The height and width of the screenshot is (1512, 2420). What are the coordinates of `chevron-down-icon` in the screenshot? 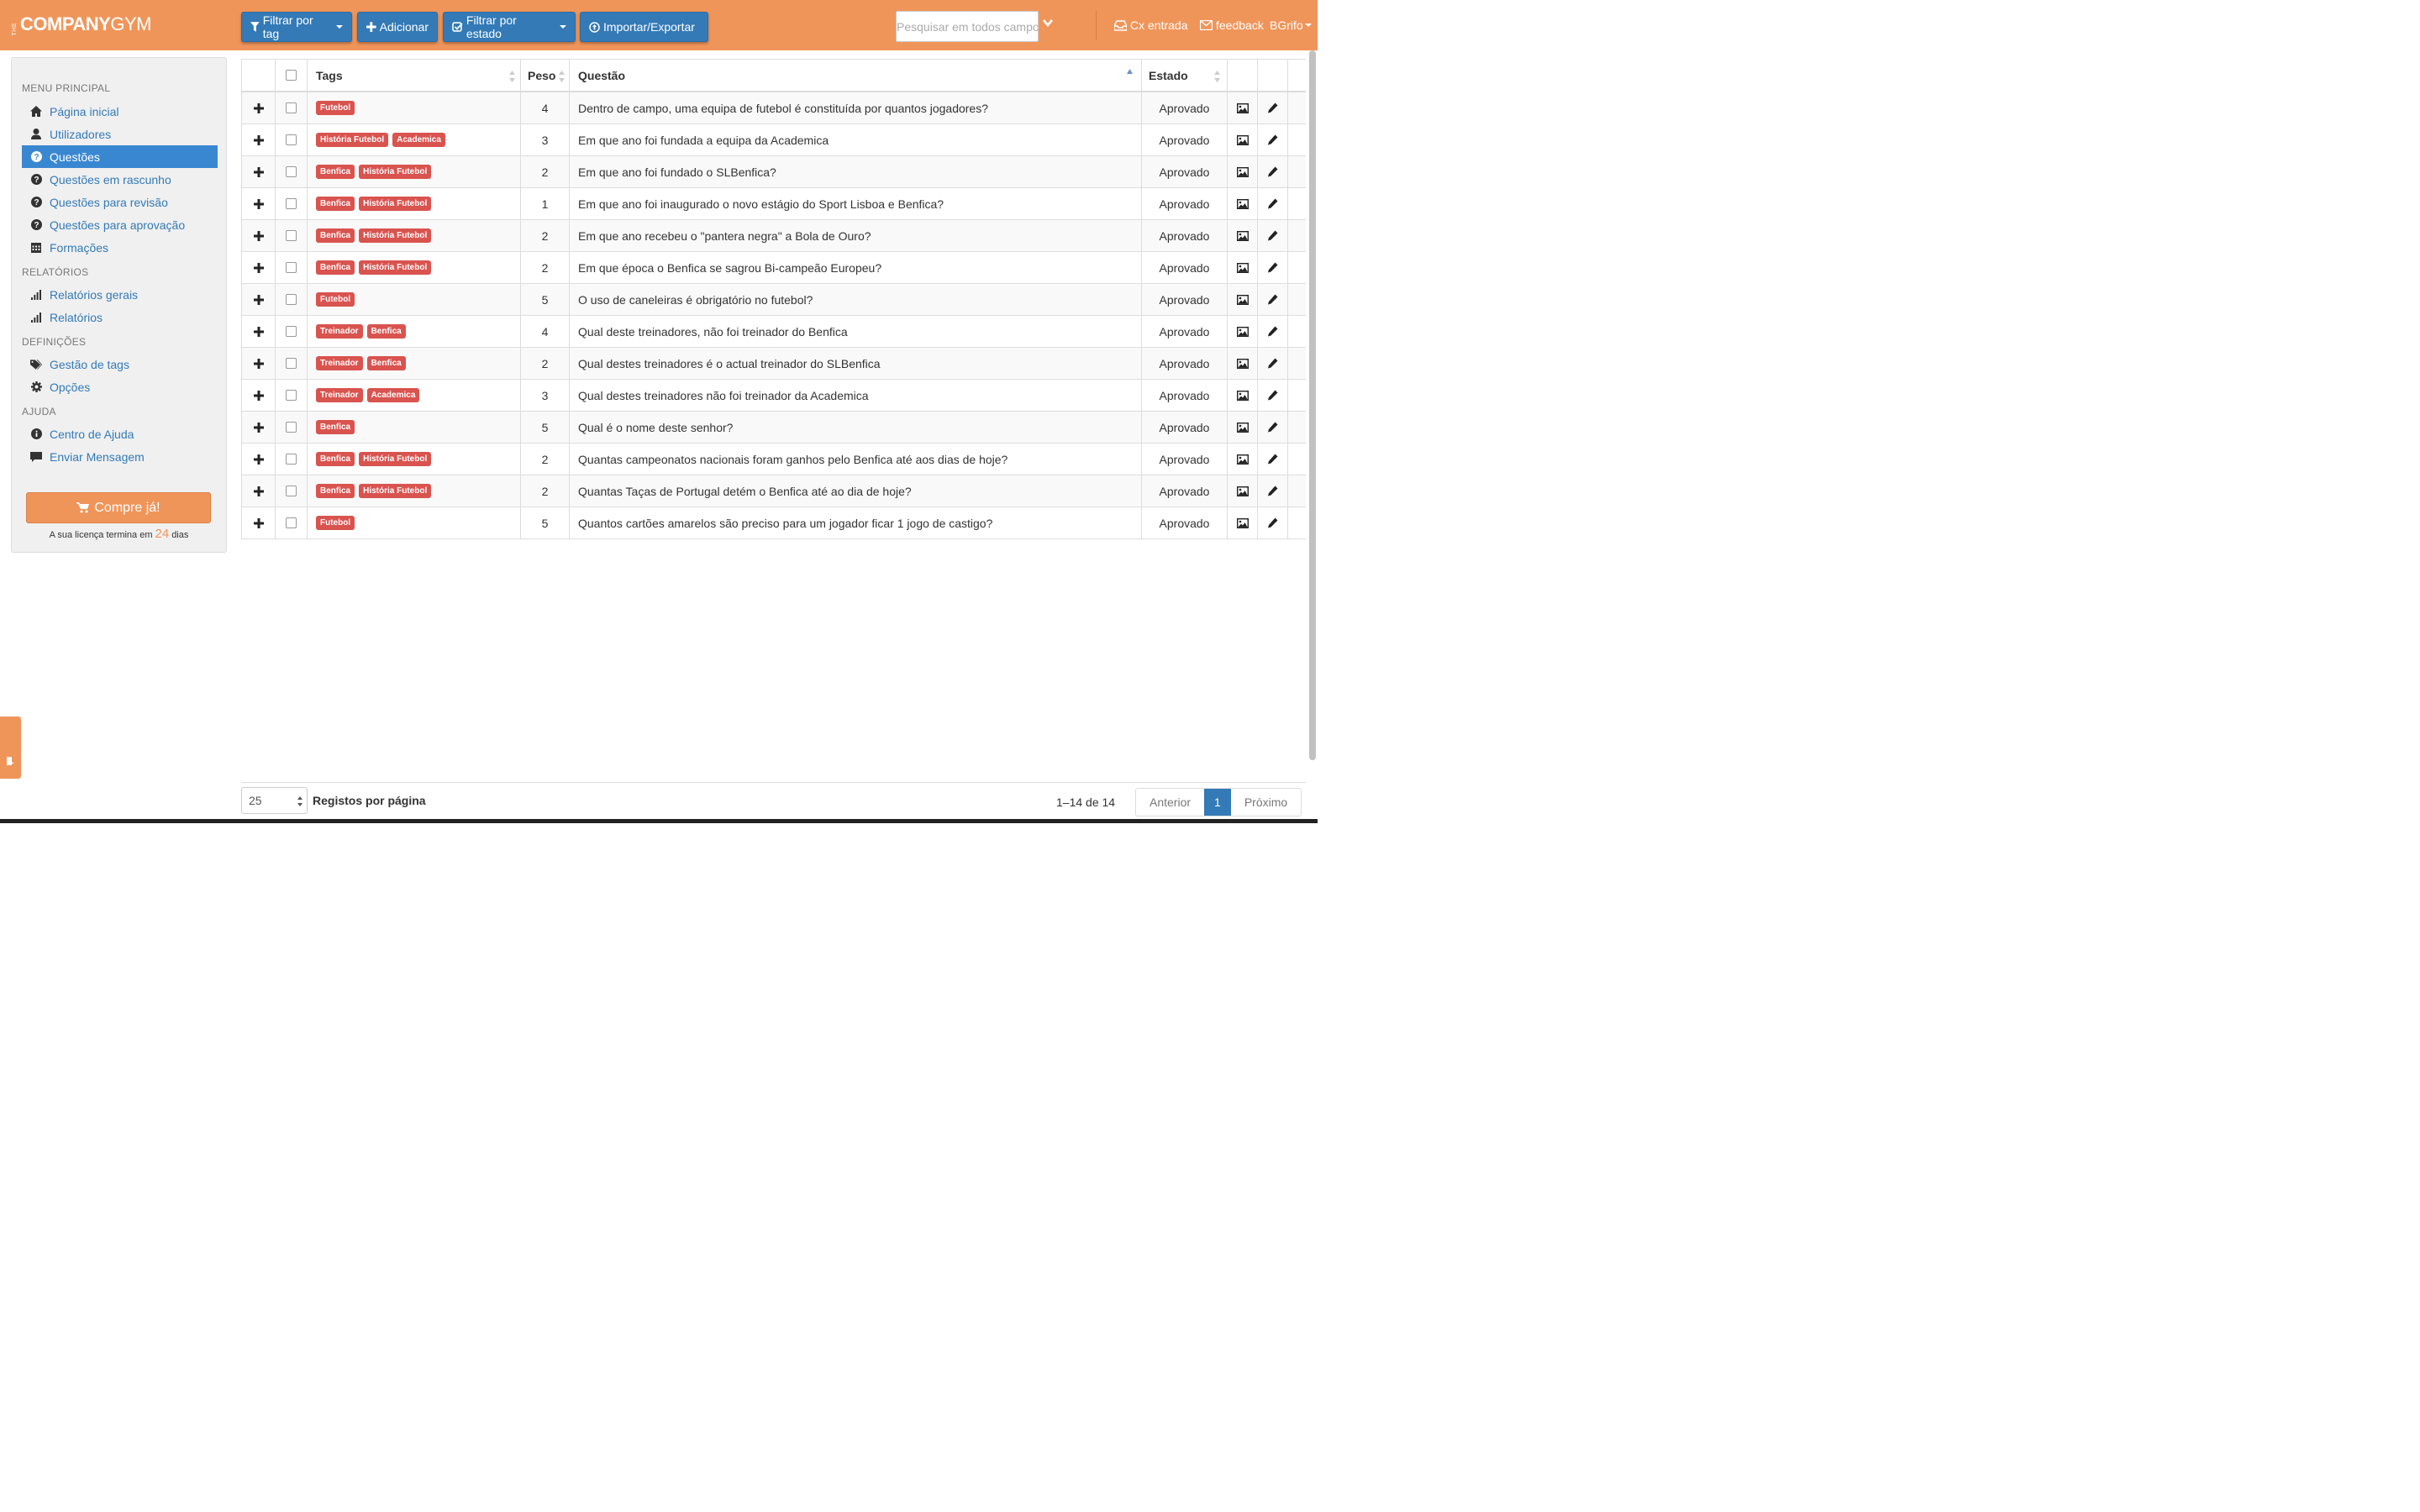 It's located at (1048, 23).